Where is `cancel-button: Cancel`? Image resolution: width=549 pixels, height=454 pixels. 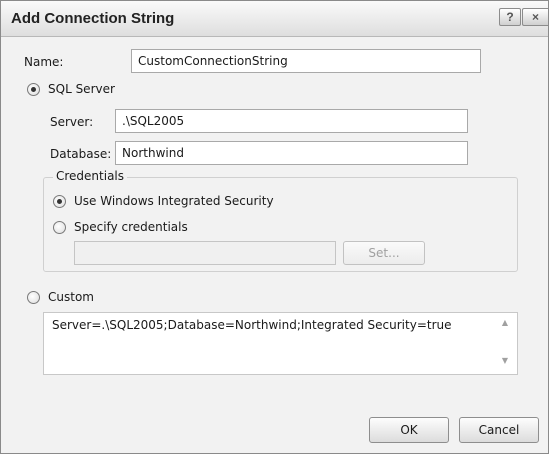
cancel-button: Cancel is located at coordinates (499, 430).